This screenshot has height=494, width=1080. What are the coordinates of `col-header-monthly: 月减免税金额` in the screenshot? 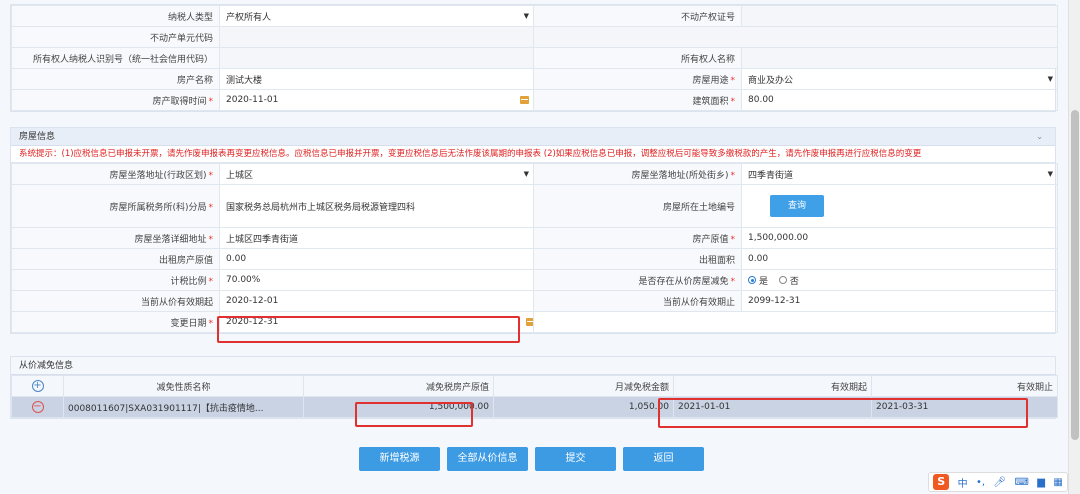 It's located at (583, 386).